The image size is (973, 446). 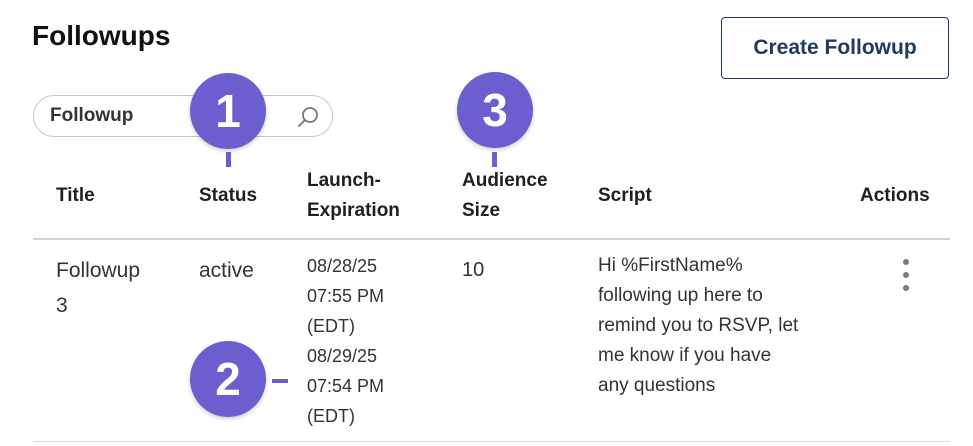 I want to click on callout-1: 1, so click(x=228, y=111).